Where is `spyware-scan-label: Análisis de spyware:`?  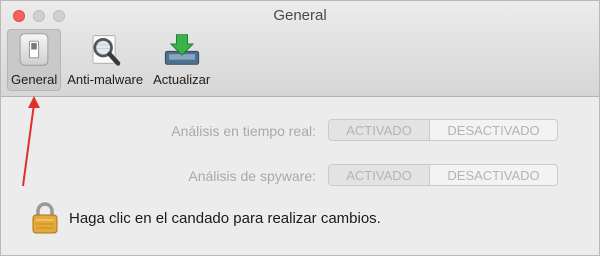
spyware-scan-label: Análisis de spyware: is located at coordinates (252, 176).